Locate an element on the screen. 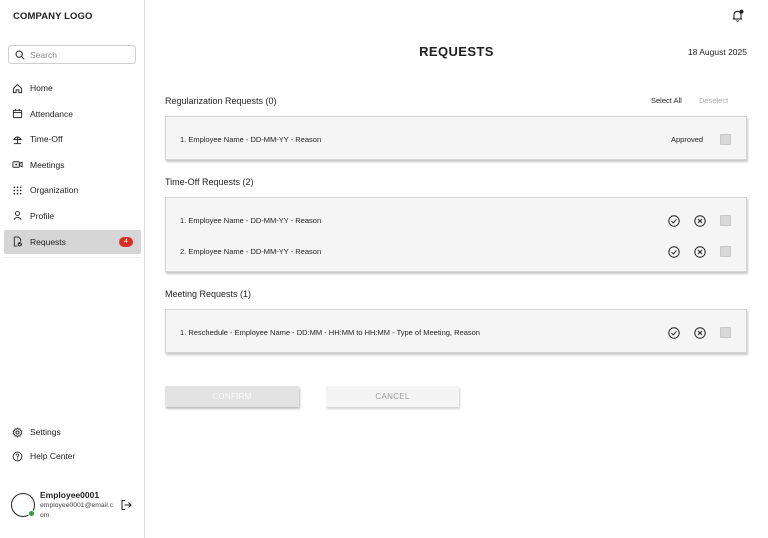 This screenshot has height=538, width=768. sidebar-item-requests: Requests 4 is located at coordinates (72, 241).